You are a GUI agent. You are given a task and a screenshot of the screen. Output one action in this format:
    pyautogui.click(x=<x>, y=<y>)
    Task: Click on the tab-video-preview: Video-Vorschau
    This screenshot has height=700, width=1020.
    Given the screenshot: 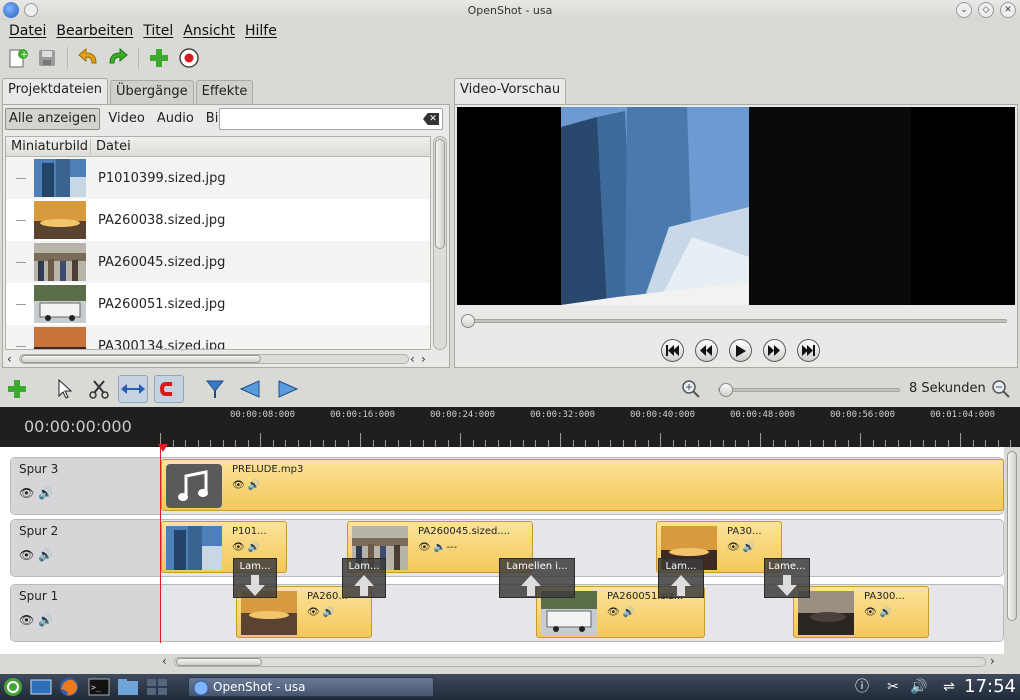 What is the action you would take?
    pyautogui.click(x=510, y=91)
    